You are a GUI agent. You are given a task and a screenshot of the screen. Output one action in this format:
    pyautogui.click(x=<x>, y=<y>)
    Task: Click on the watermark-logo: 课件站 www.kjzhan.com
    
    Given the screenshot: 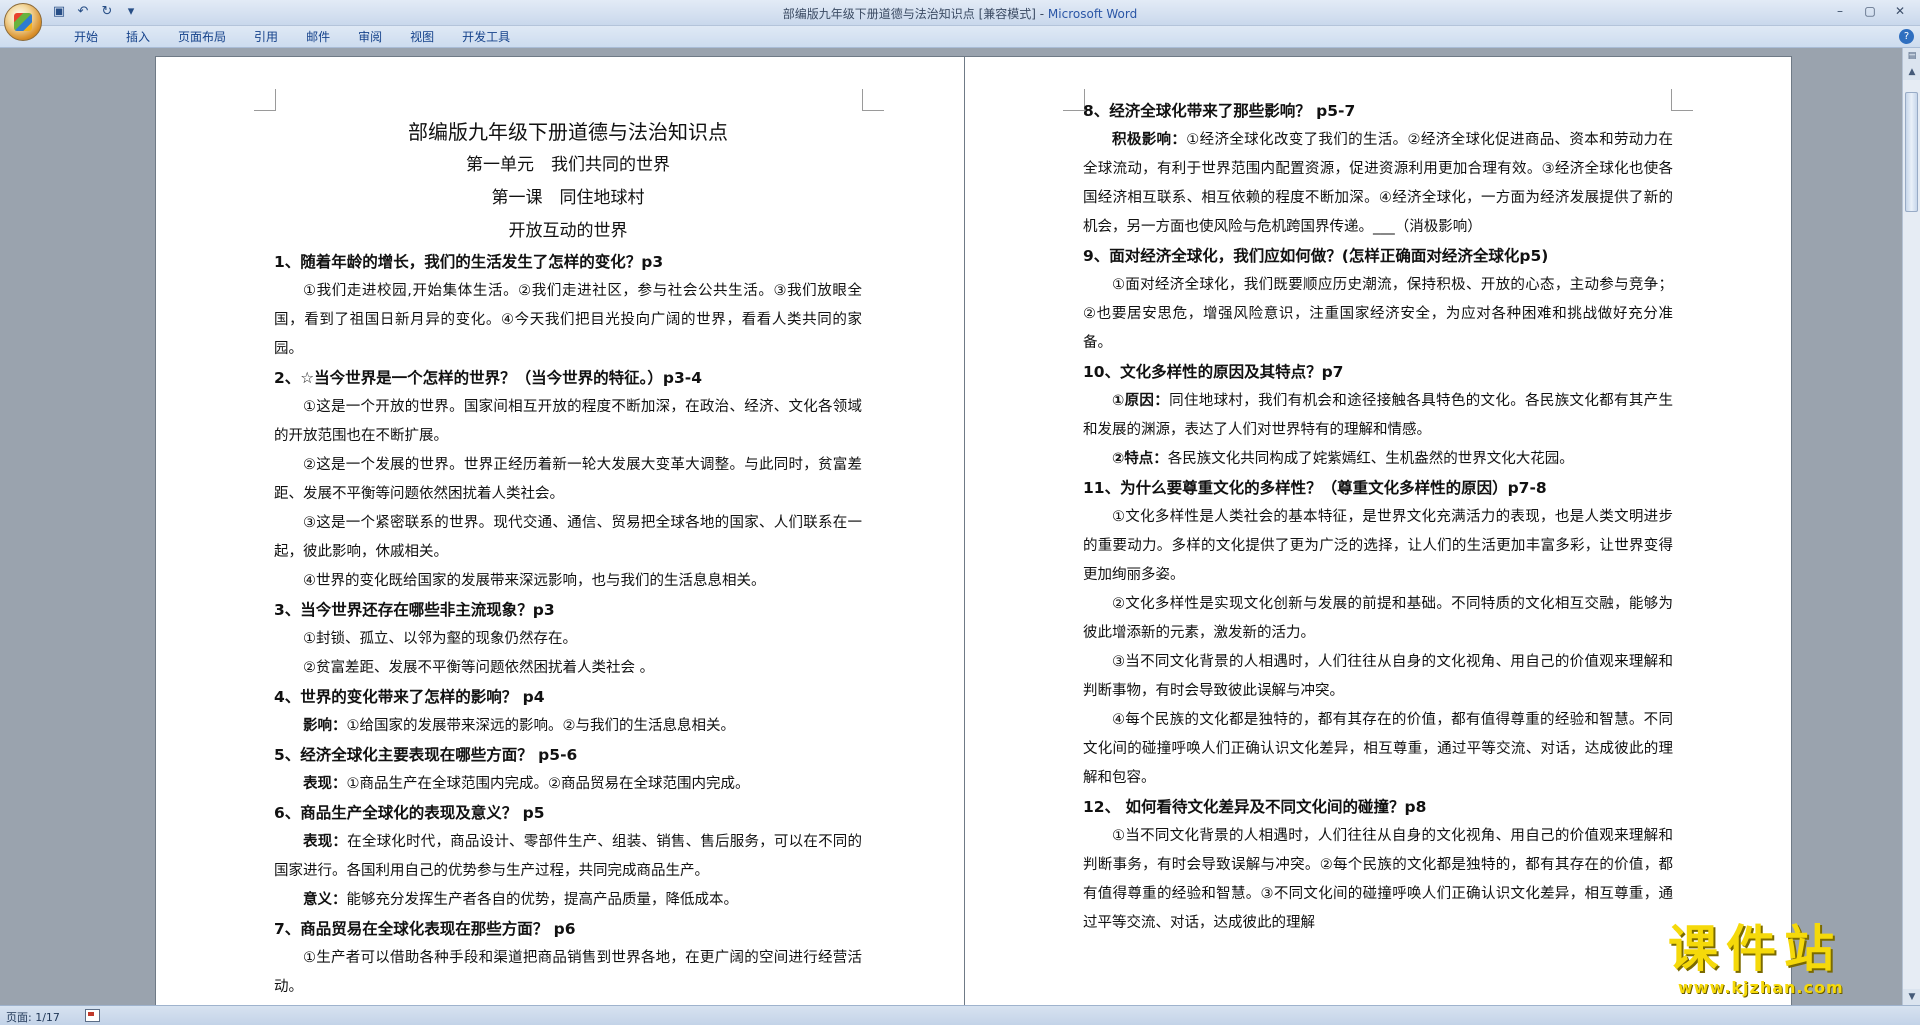 What is the action you would take?
    pyautogui.click(x=1788, y=963)
    